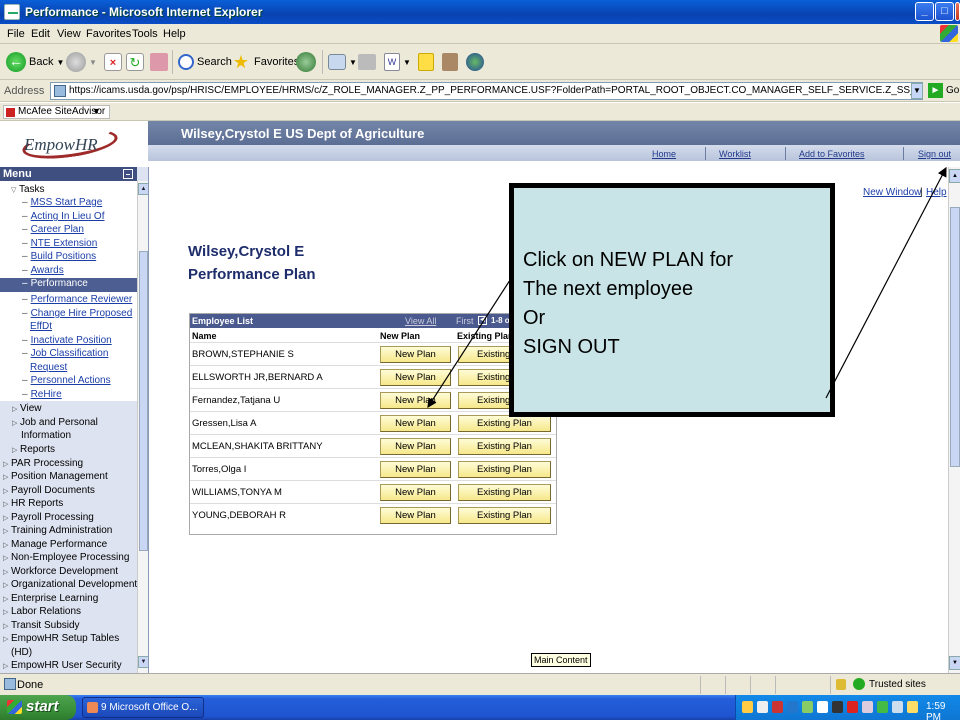  I want to click on forward-dropdown-icon: ▼, so click(93, 62).